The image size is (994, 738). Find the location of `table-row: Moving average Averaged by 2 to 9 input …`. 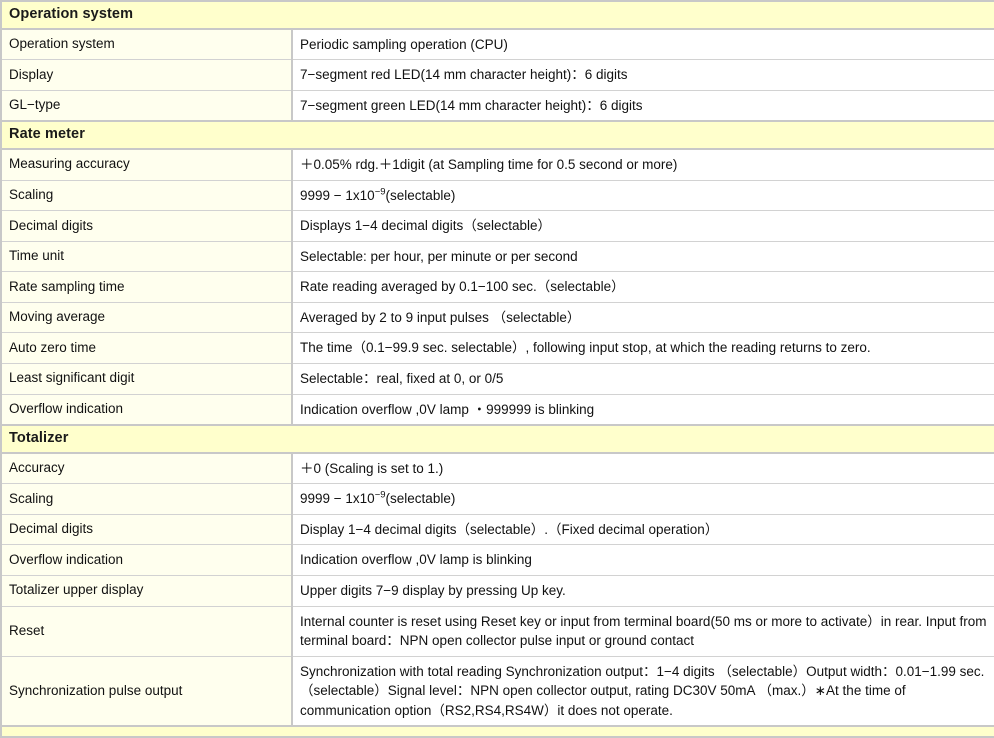

table-row: Moving average Averaged by 2 to 9 input … is located at coordinates (497, 317).